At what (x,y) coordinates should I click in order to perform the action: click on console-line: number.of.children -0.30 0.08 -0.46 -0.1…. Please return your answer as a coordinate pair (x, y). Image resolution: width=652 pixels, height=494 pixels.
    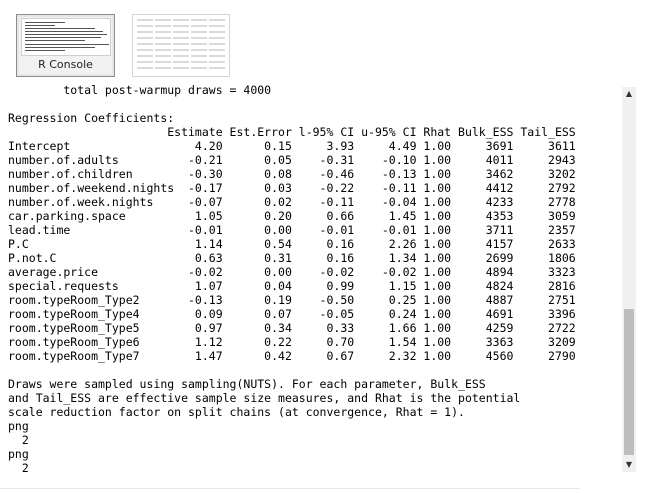
    Looking at the image, I should click on (292, 174).